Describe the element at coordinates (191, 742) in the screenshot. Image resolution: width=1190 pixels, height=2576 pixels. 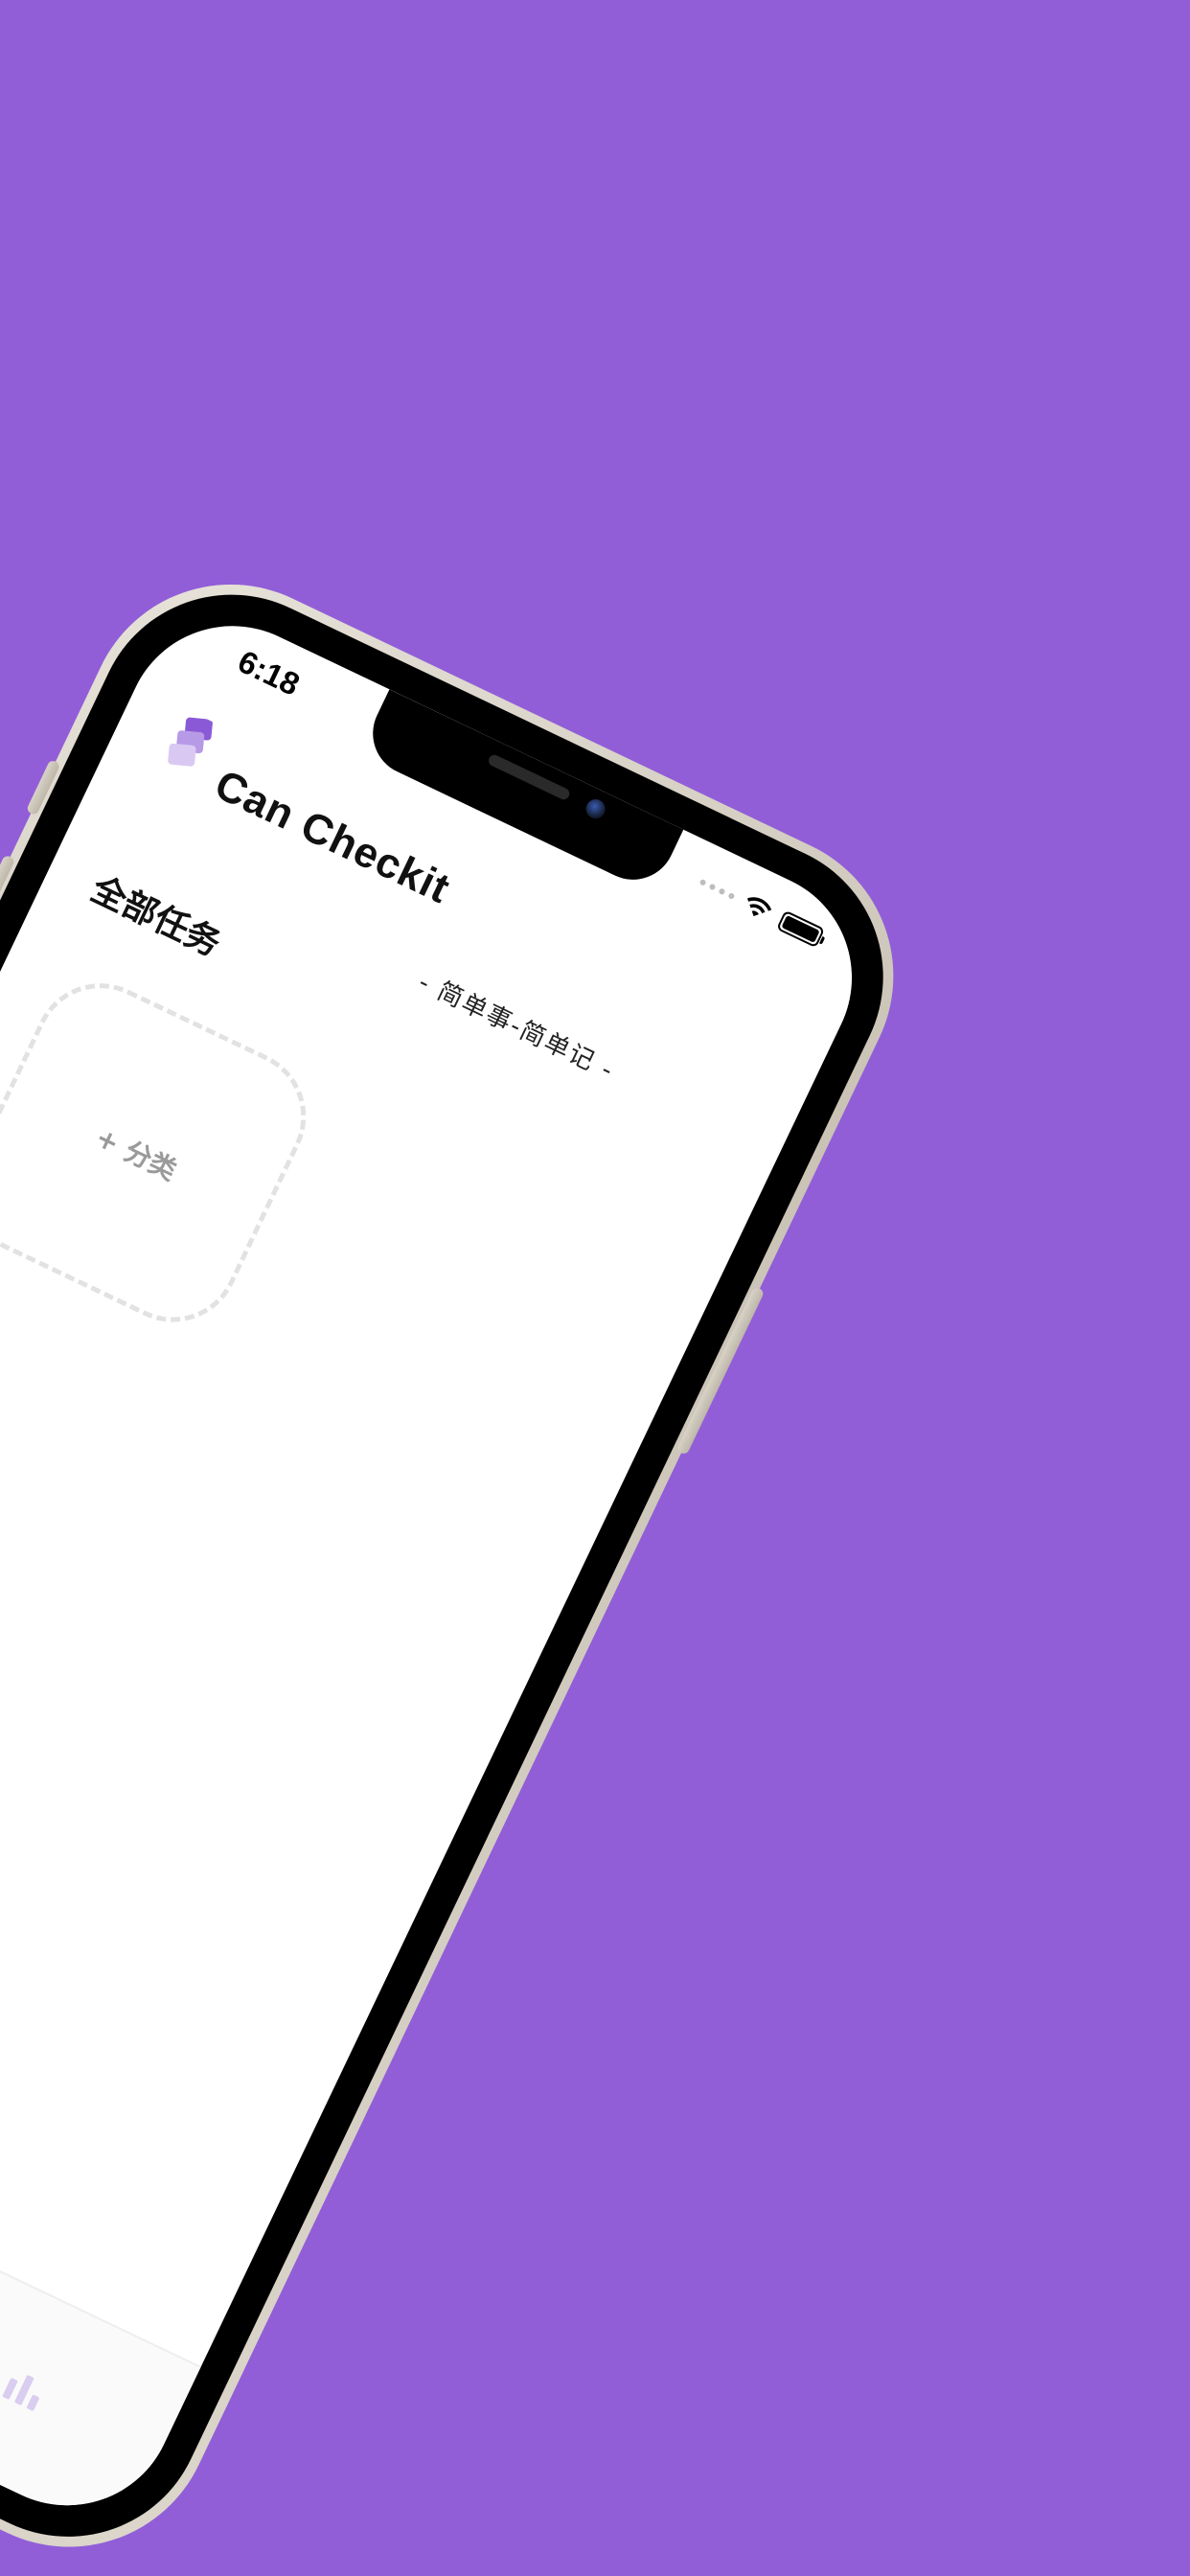
I see `app-logo-icon` at that location.